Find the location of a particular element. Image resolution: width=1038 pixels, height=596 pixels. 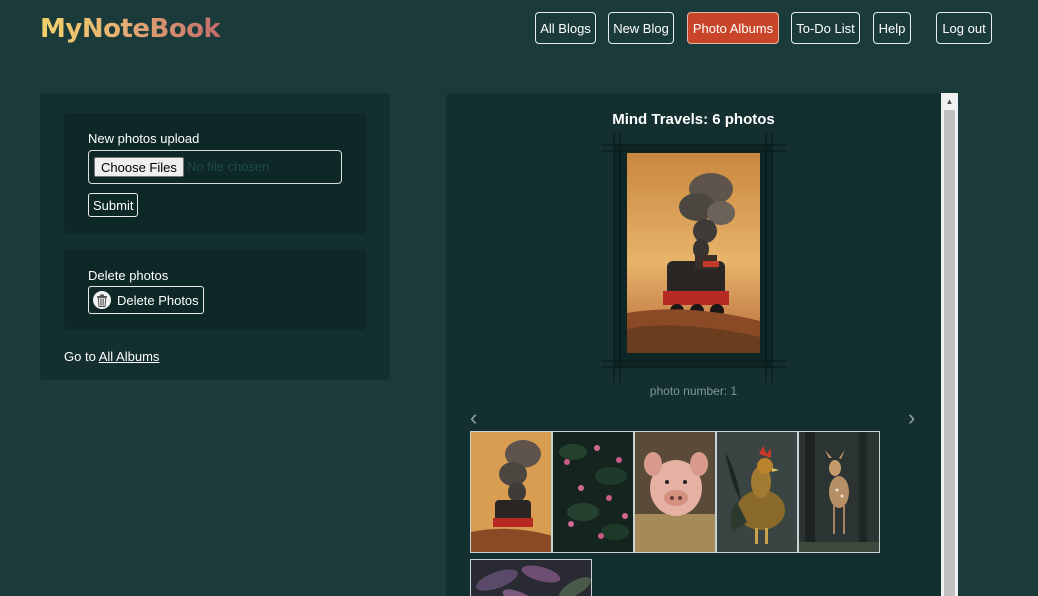

main-photo is located at coordinates (693, 253).